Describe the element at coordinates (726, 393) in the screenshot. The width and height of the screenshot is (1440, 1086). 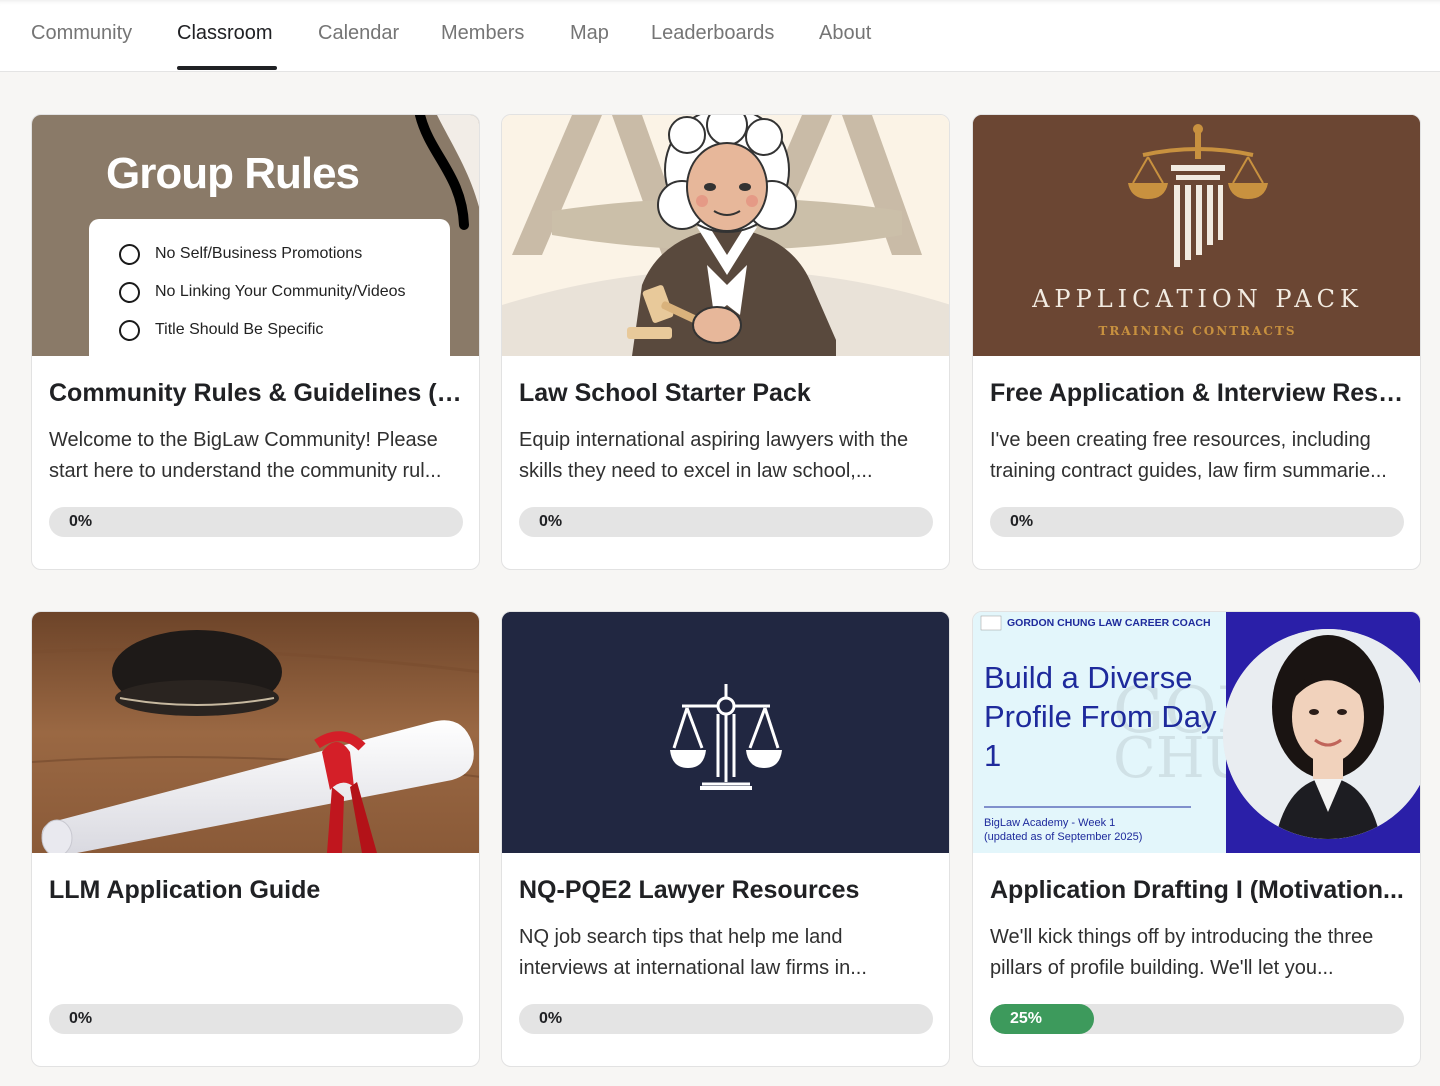
I see `course-title: Law School Starter Pack` at that location.